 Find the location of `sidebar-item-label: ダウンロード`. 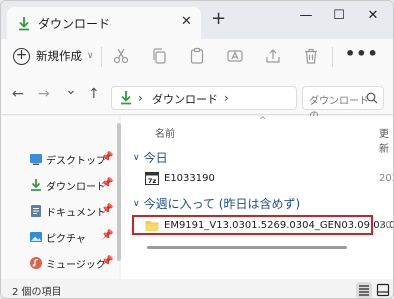

sidebar-item-label: ダウンロード is located at coordinates (76, 187).